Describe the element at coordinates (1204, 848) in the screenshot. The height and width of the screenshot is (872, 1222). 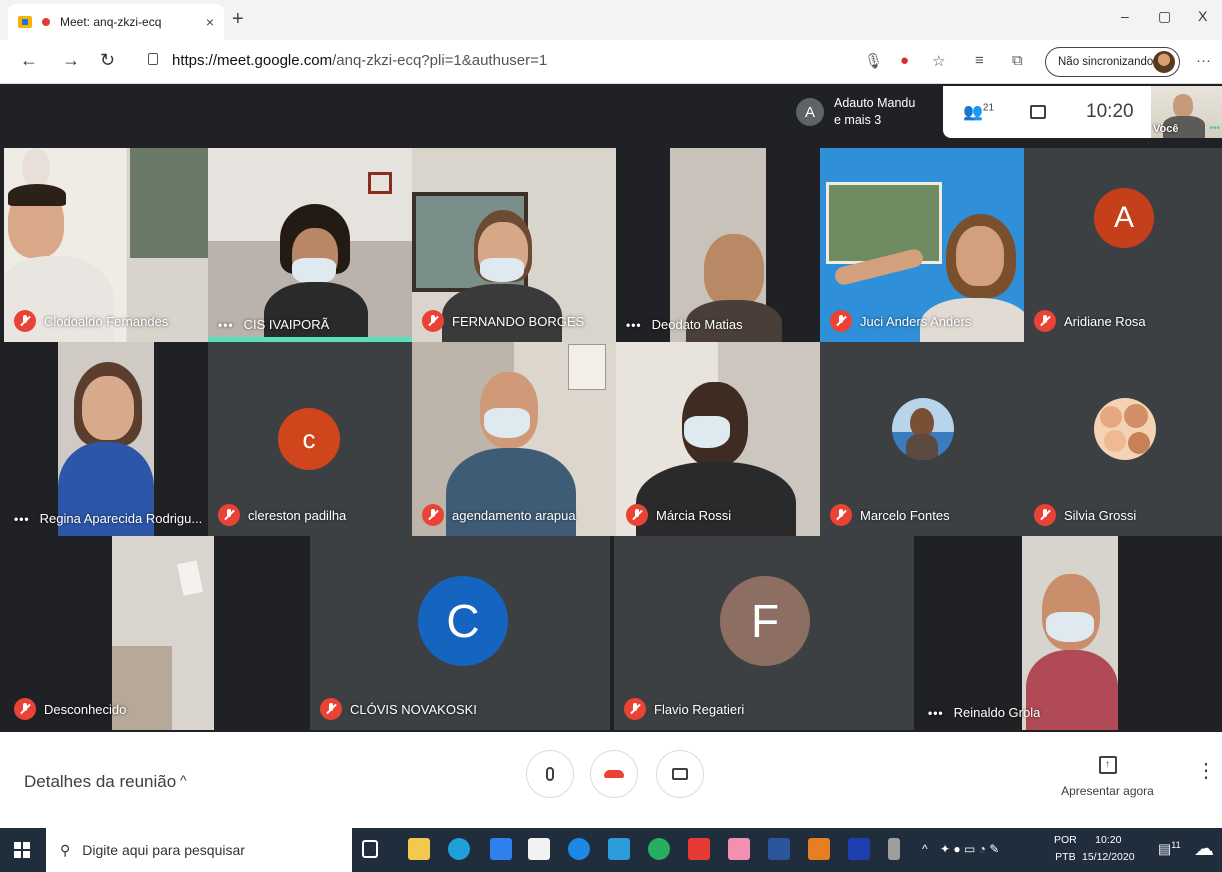
I see `weather-icon: ☁` at that location.